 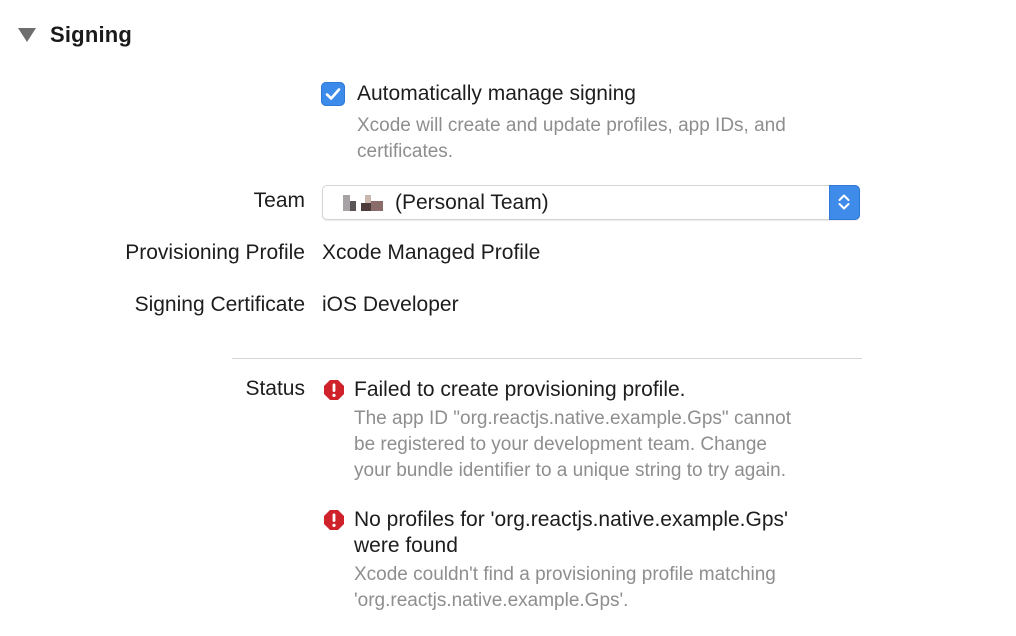 What do you see at coordinates (844, 202) in the screenshot?
I see `popup-stepper-icon` at bounding box center [844, 202].